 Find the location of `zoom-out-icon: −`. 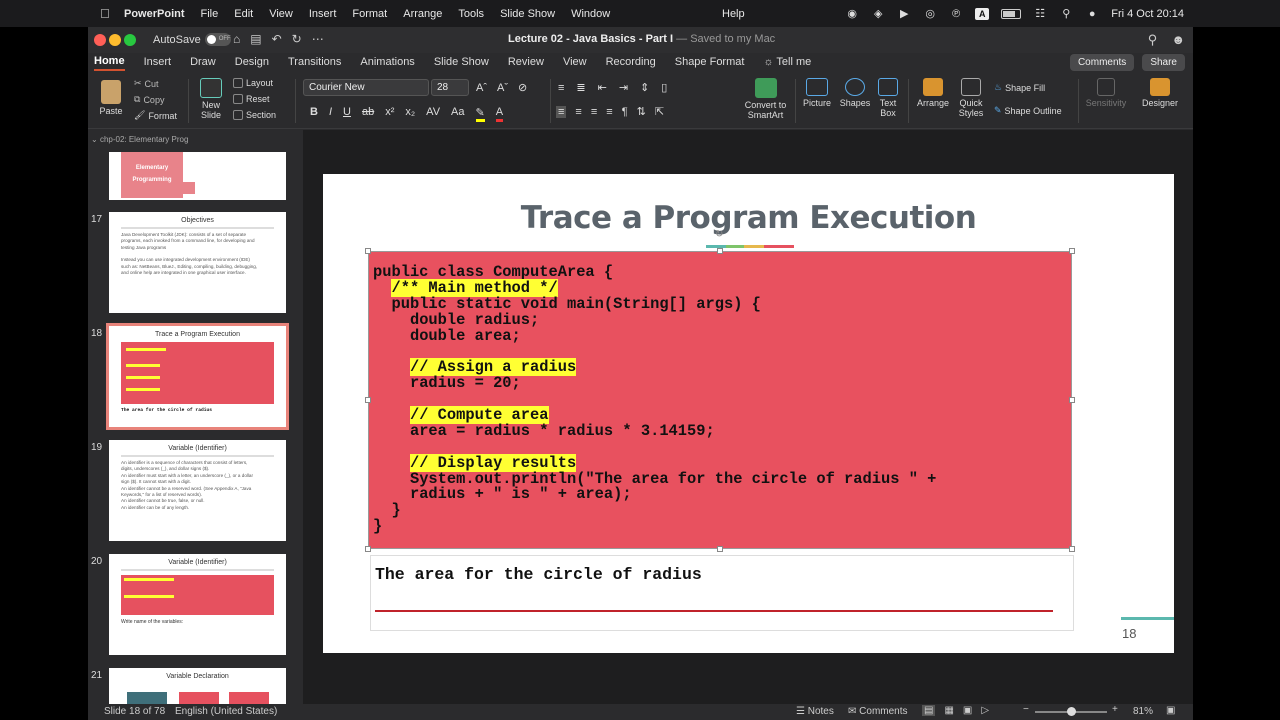

zoom-out-icon: − is located at coordinates (1026, 709).